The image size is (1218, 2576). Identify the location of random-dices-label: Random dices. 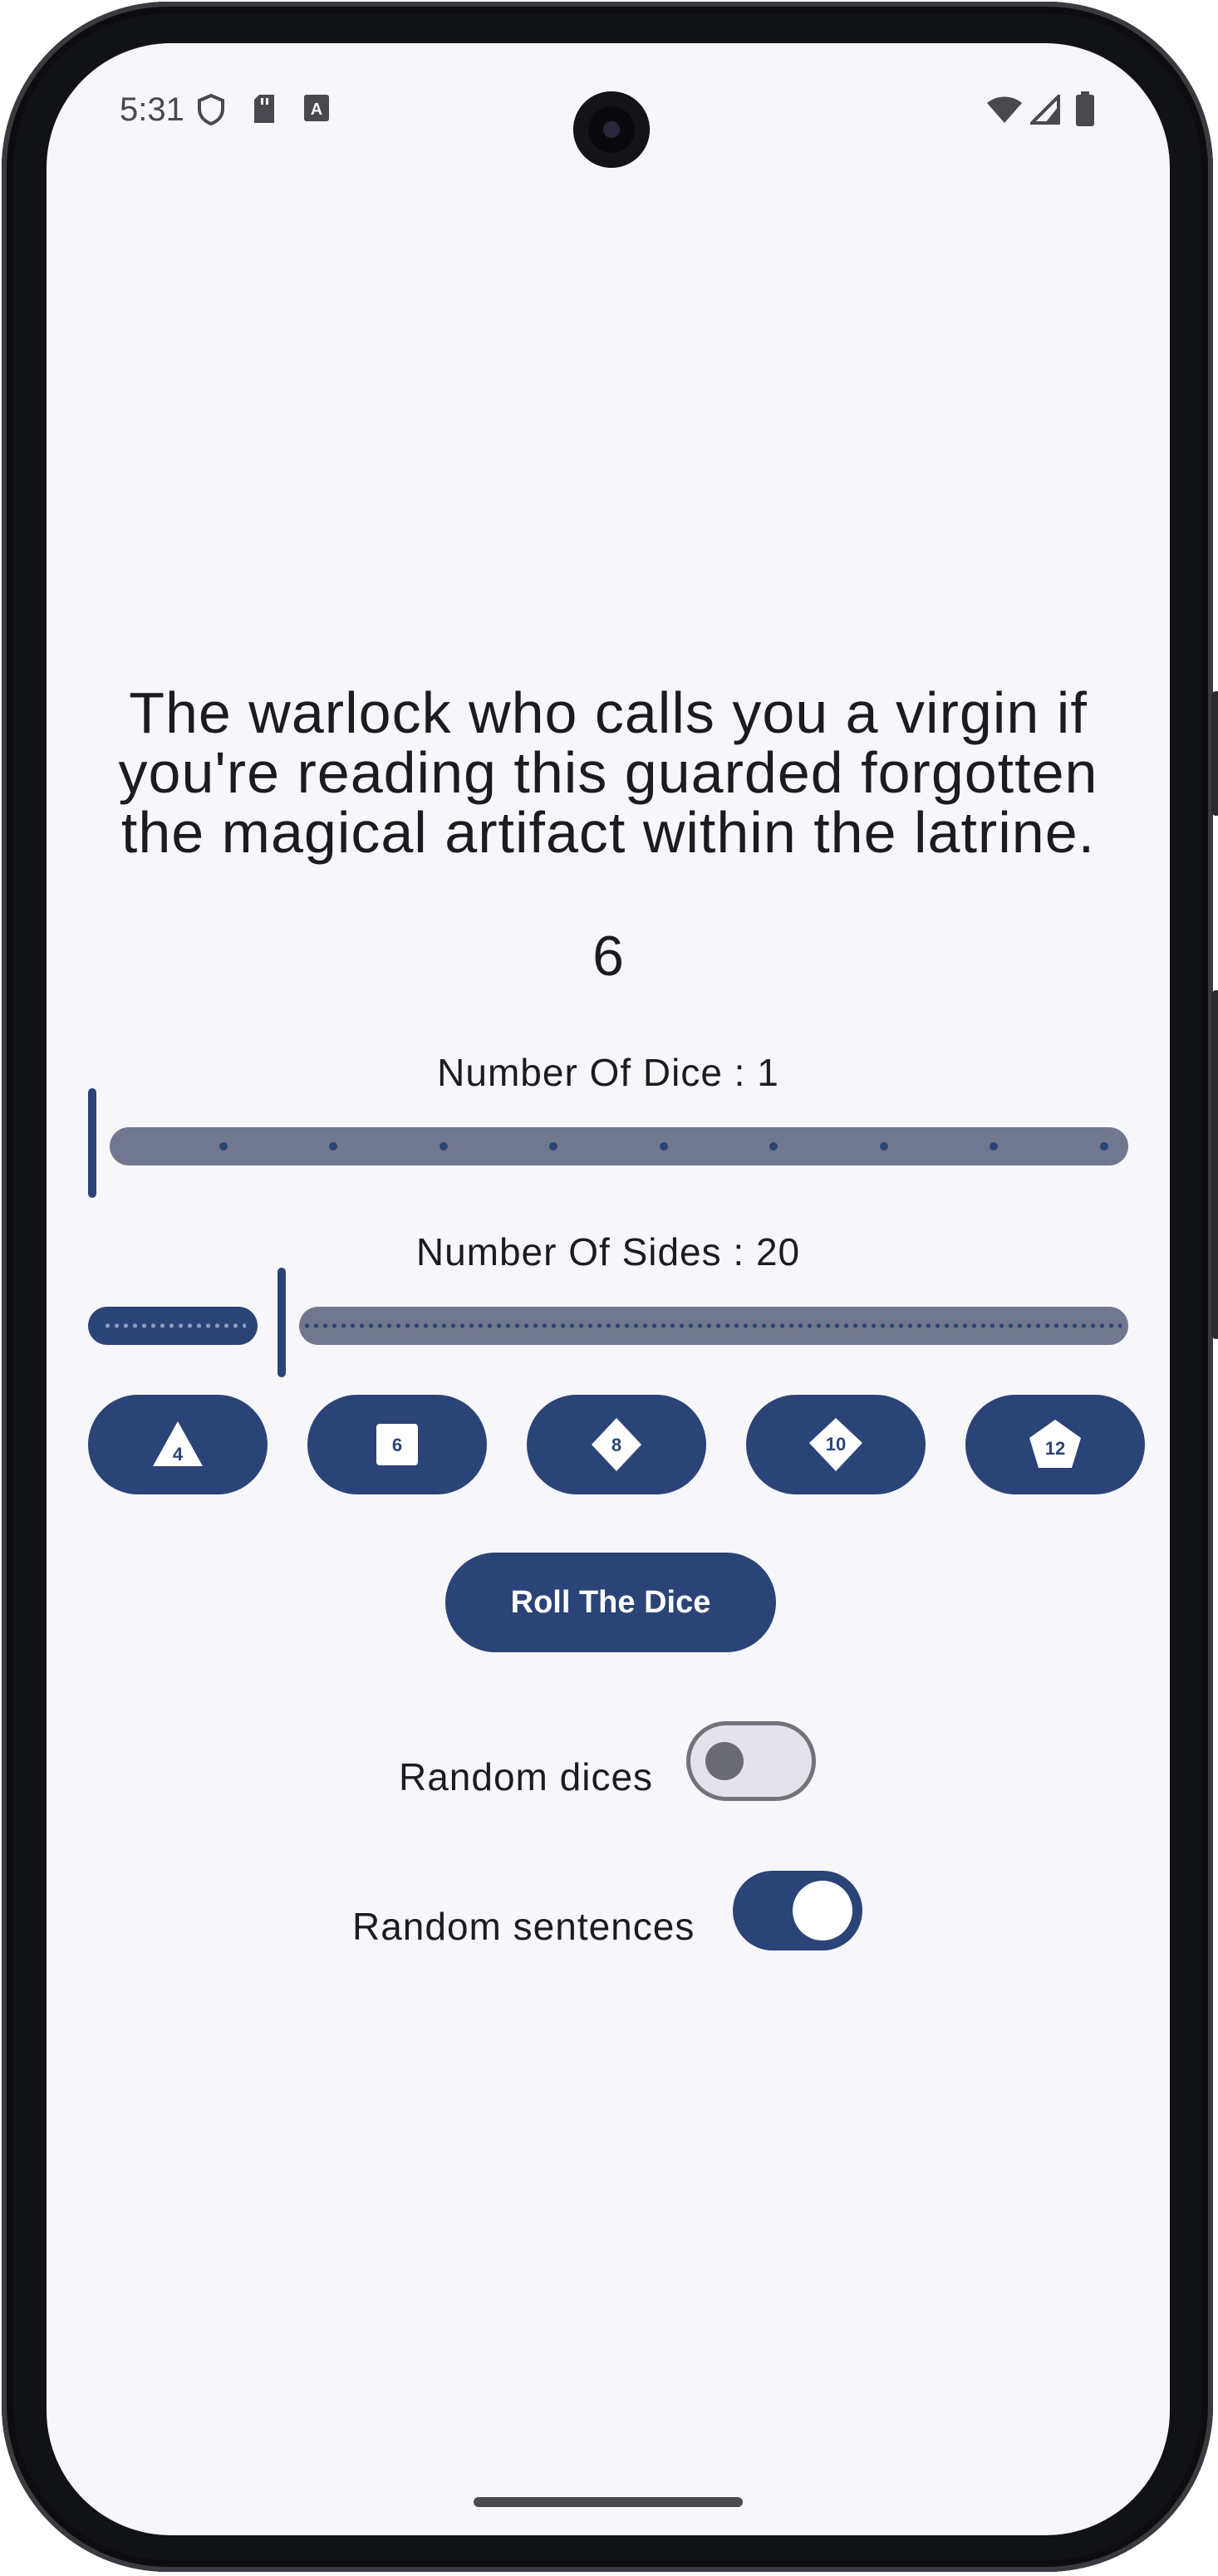
(526, 1776).